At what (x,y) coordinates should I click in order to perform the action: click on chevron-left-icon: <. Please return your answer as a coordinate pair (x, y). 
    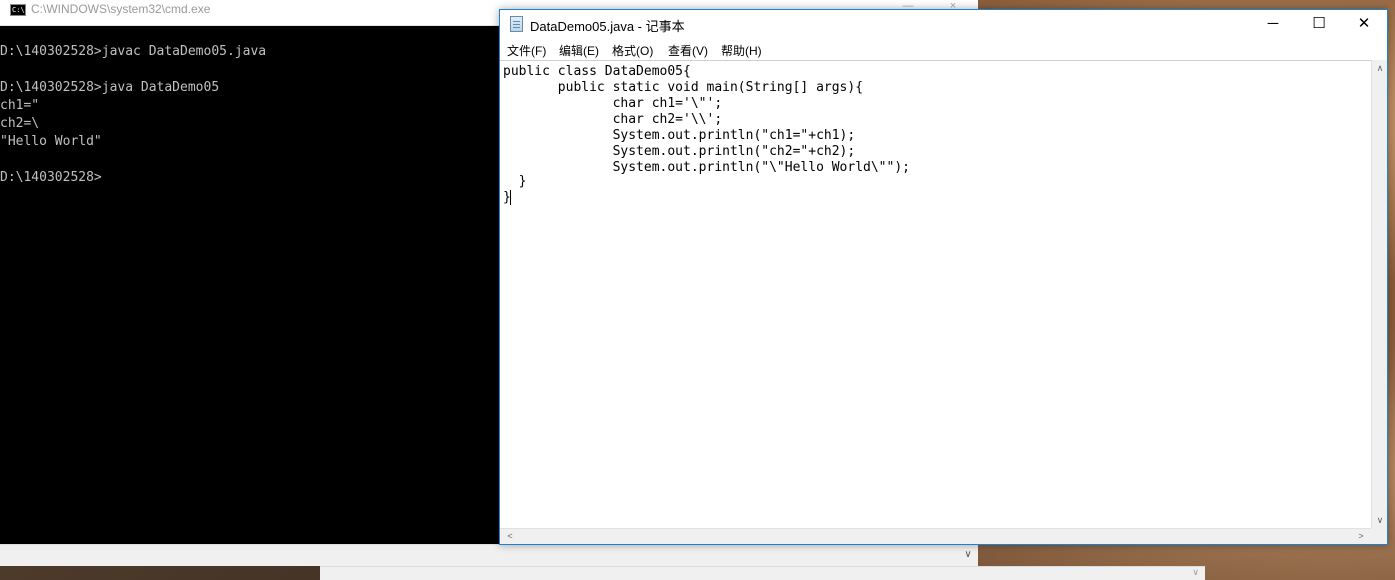
    Looking at the image, I should click on (510, 537).